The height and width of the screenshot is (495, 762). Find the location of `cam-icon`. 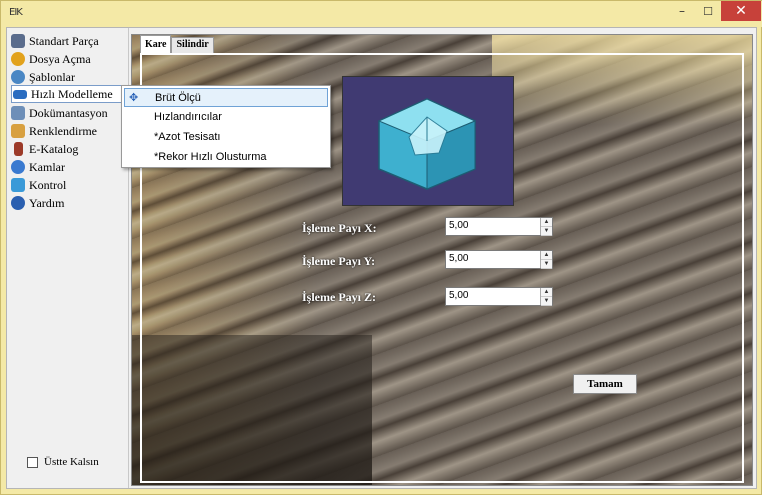

cam-icon is located at coordinates (18, 167).